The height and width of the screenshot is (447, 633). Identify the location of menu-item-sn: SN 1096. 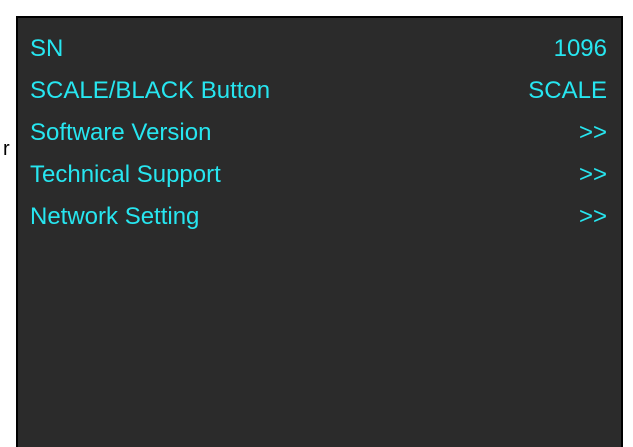
(318, 49).